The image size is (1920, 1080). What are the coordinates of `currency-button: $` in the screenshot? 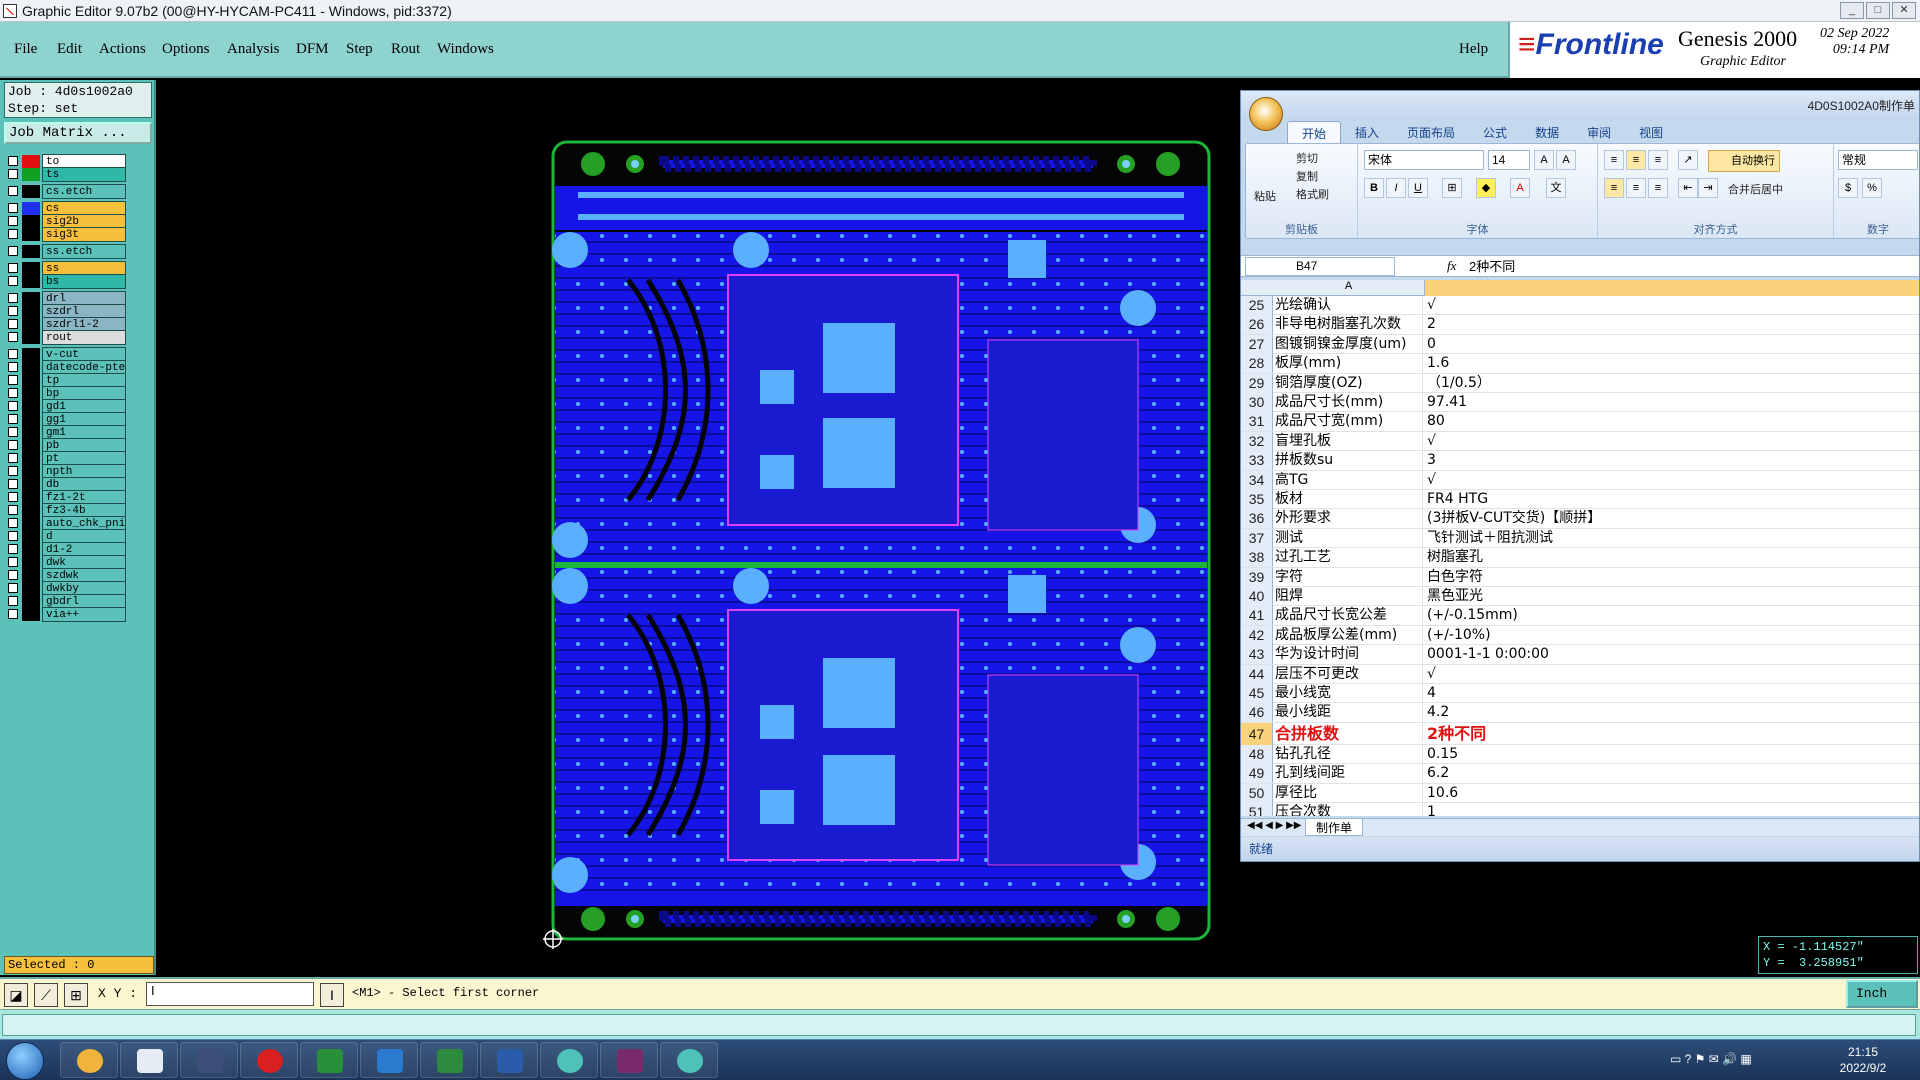 It's located at (1848, 188).